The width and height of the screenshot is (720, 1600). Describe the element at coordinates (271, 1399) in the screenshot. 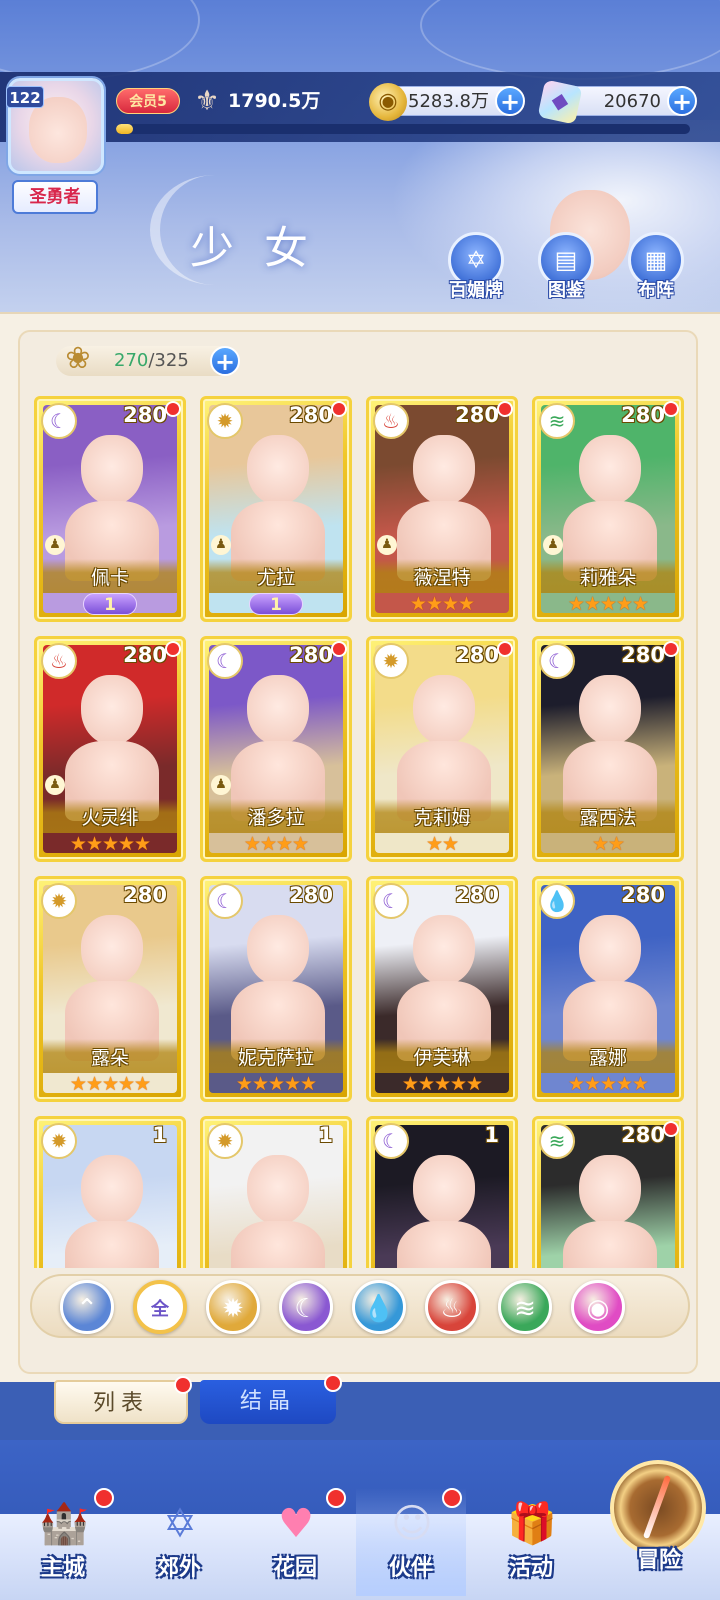

I see `tab-crystal: 结晶` at that location.